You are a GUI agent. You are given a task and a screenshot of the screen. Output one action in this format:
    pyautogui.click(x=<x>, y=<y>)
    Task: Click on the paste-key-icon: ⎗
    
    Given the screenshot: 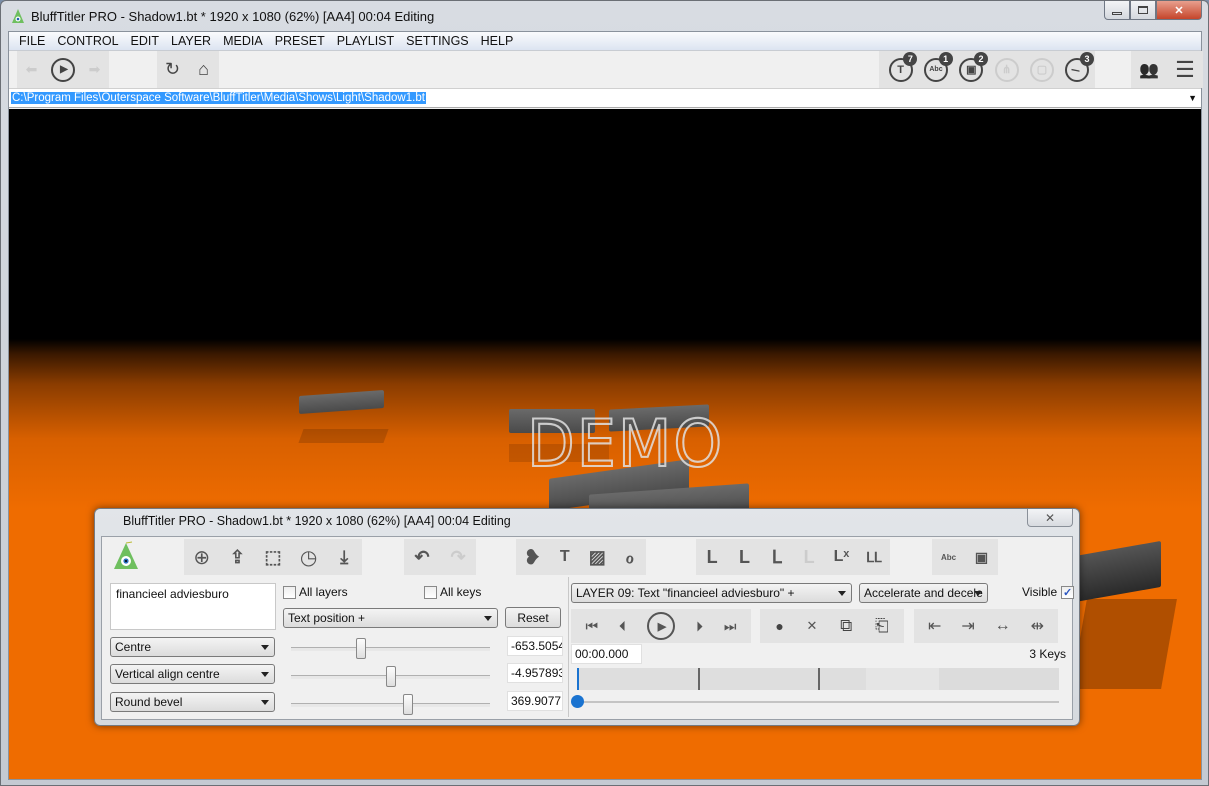 What is the action you would take?
    pyautogui.click(x=882, y=626)
    